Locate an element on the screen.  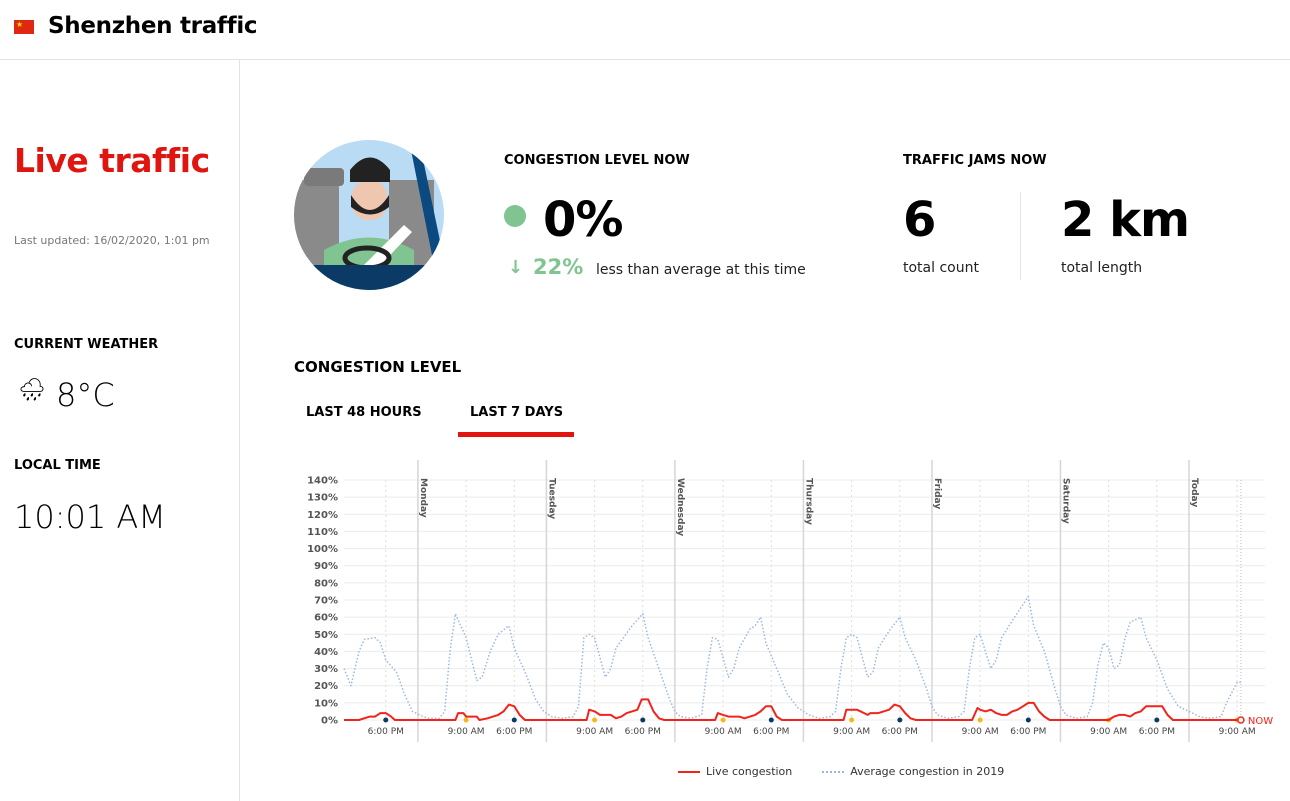
y-tick-label: 30% is located at coordinates (326, 669).